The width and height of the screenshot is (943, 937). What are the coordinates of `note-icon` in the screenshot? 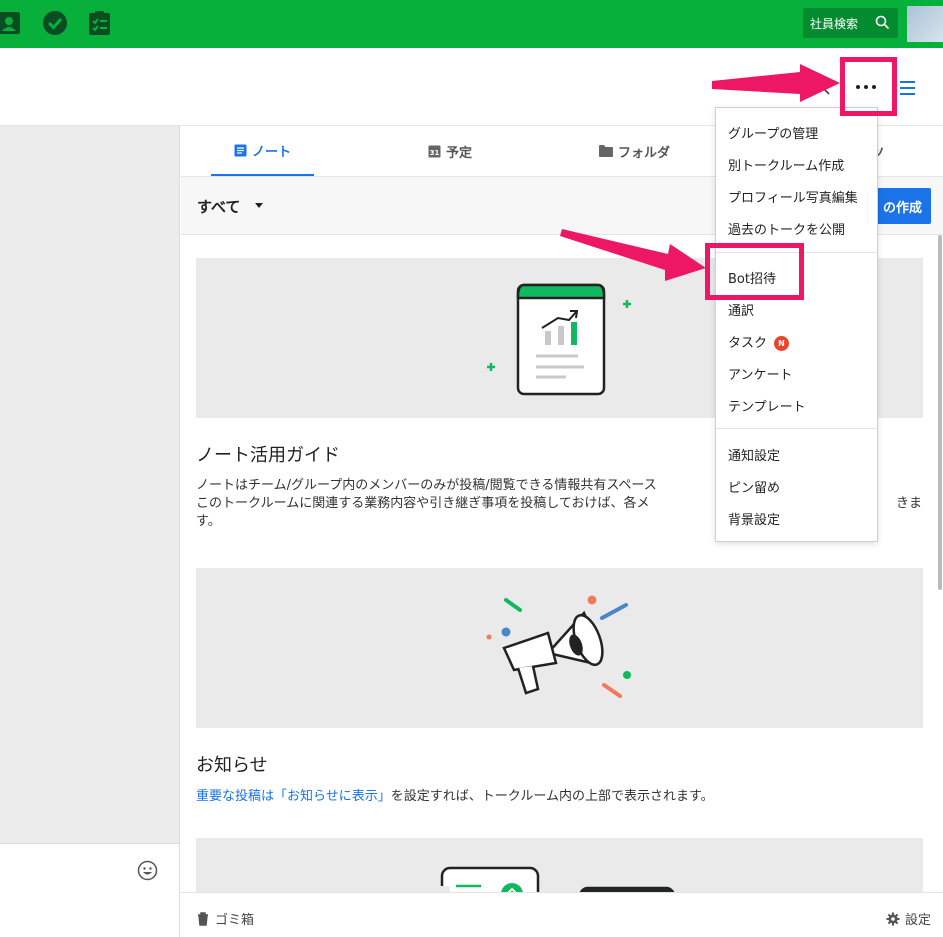 It's located at (240, 150).